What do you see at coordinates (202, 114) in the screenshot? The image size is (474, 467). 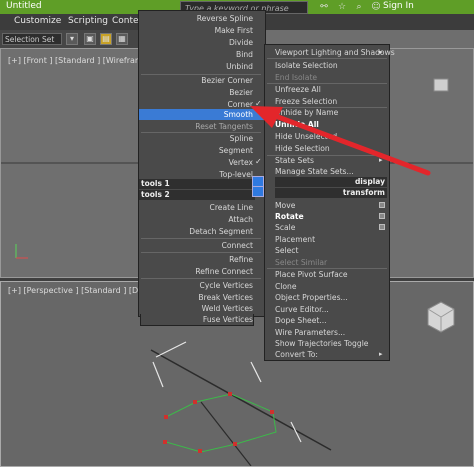 I see `menu-item-smooth: Smooth` at bounding box center [202, 114].